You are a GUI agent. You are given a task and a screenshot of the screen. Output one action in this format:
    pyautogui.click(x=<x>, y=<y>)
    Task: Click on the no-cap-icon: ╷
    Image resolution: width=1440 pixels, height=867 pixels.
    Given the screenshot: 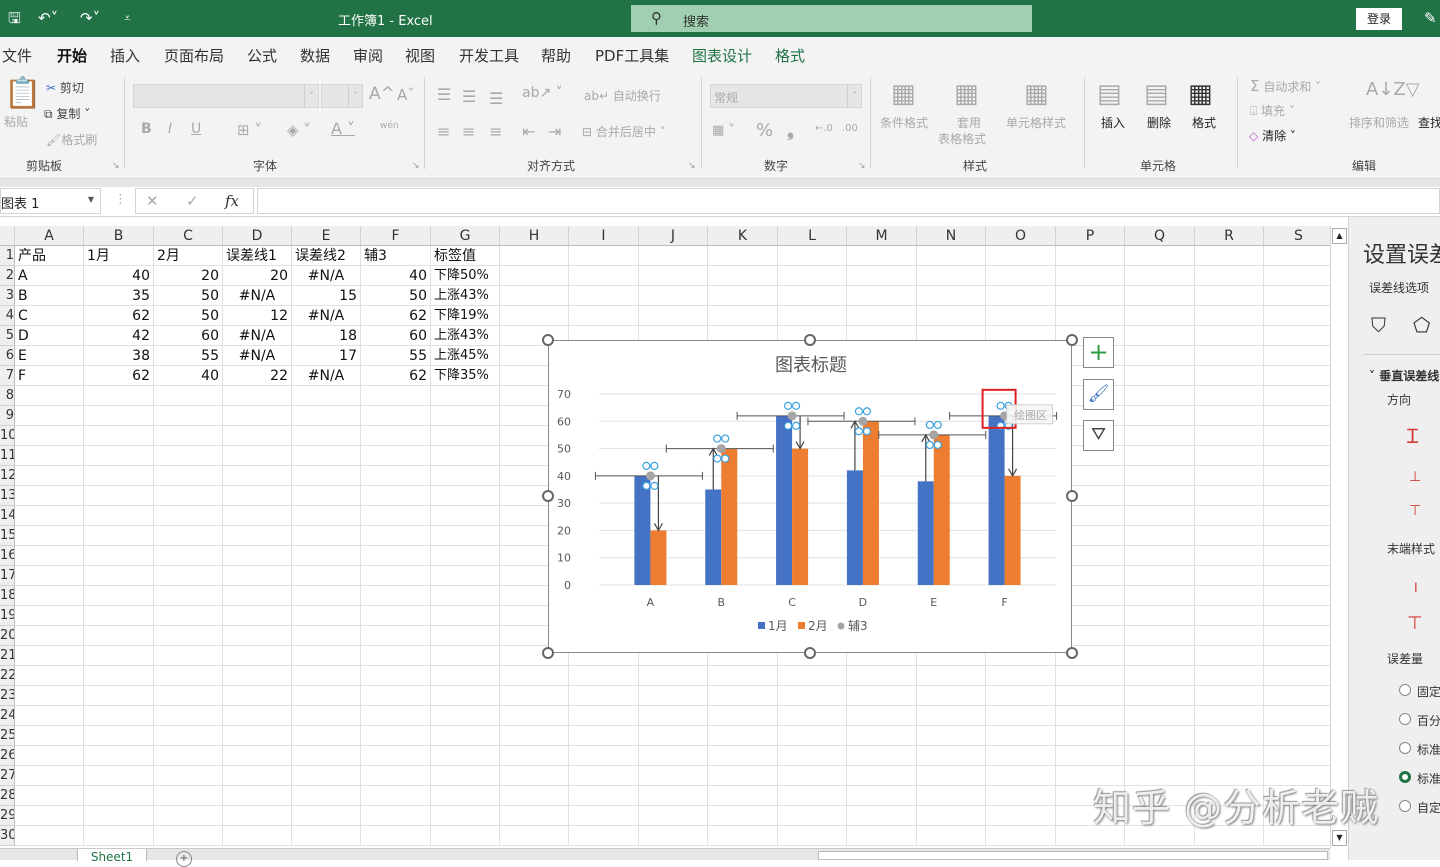 What is the action you would take?
    pyautogui.click(x=1416, y=582)
    